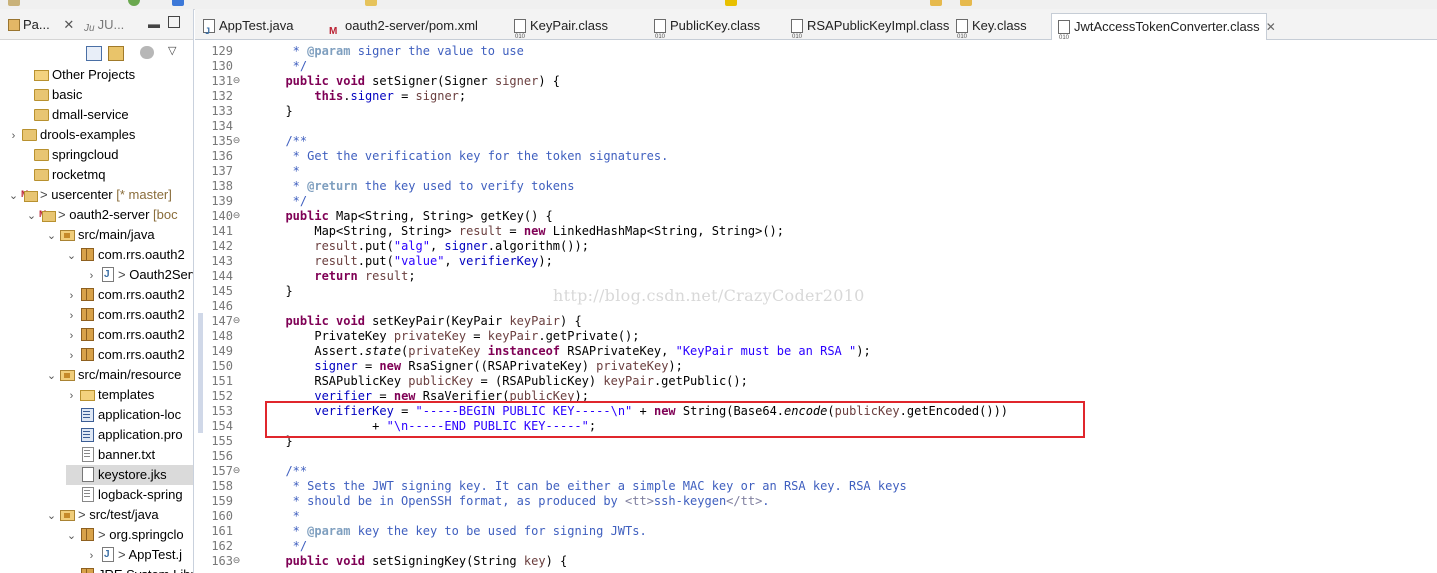  What do you see at coordinates (106, 95) in the screenshot?
I see `tree-item: basic` at bounding box center [106, 95].